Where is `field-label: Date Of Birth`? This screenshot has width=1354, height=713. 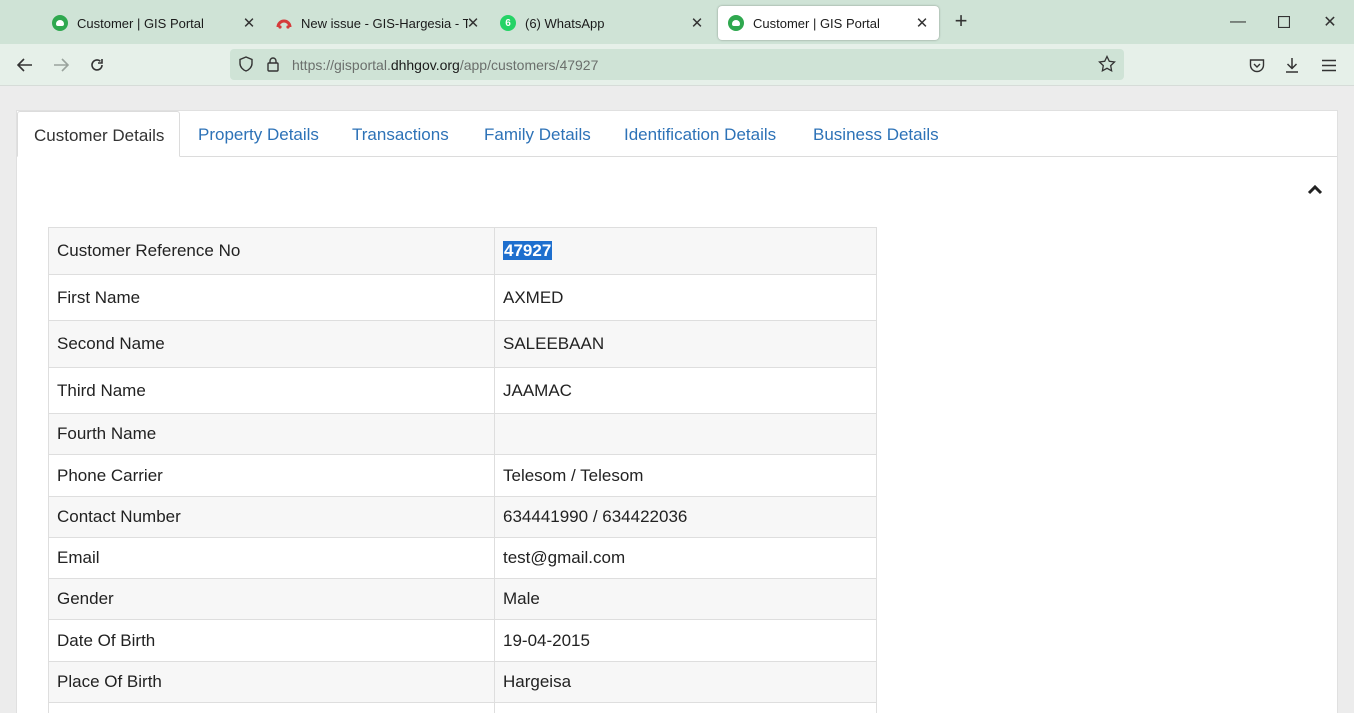
field-label: Date Of Birth is located at coordinates (271, 640).